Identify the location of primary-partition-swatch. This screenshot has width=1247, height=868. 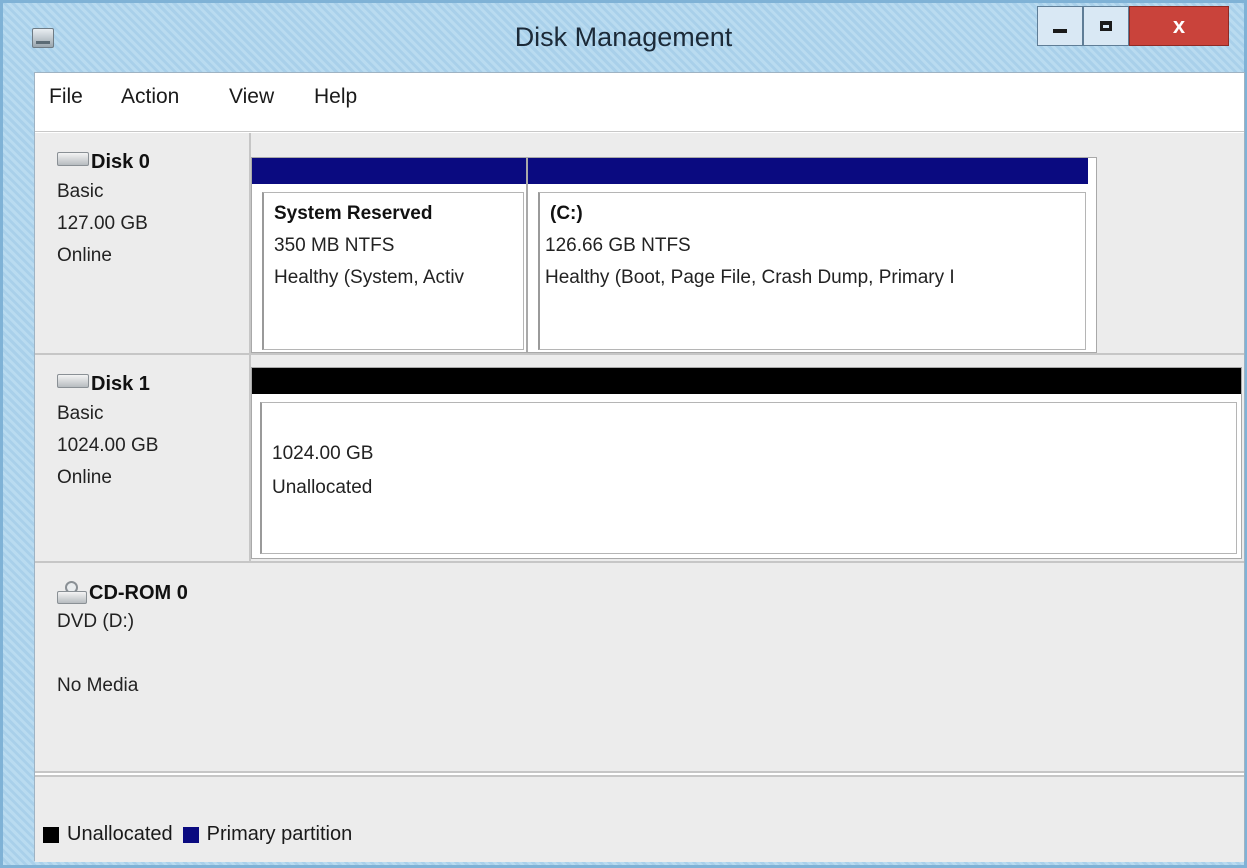
(190, 834).